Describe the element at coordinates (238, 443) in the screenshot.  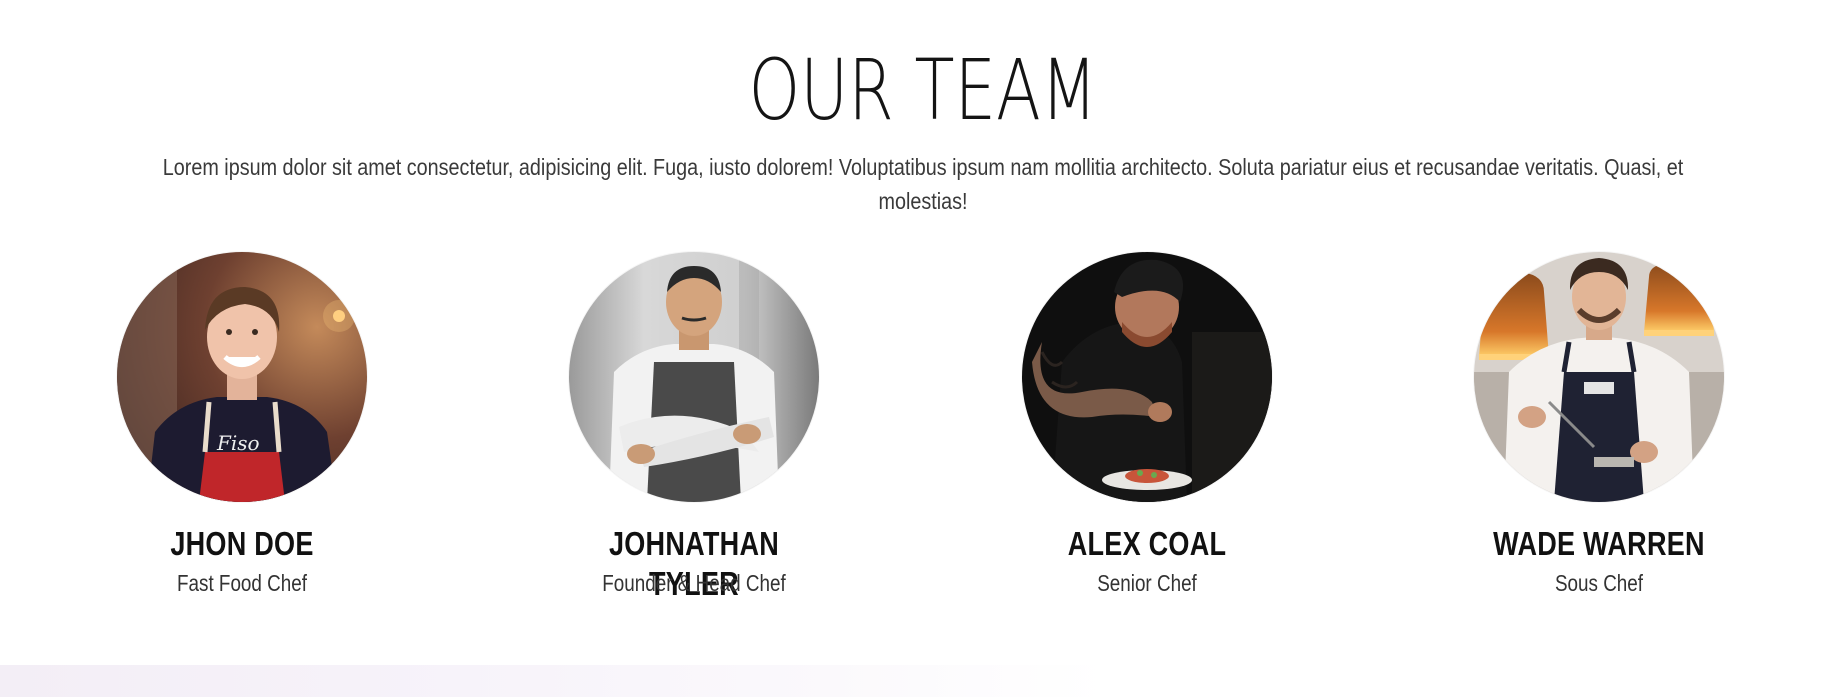
I see `svg-text: Fiso` at that location.